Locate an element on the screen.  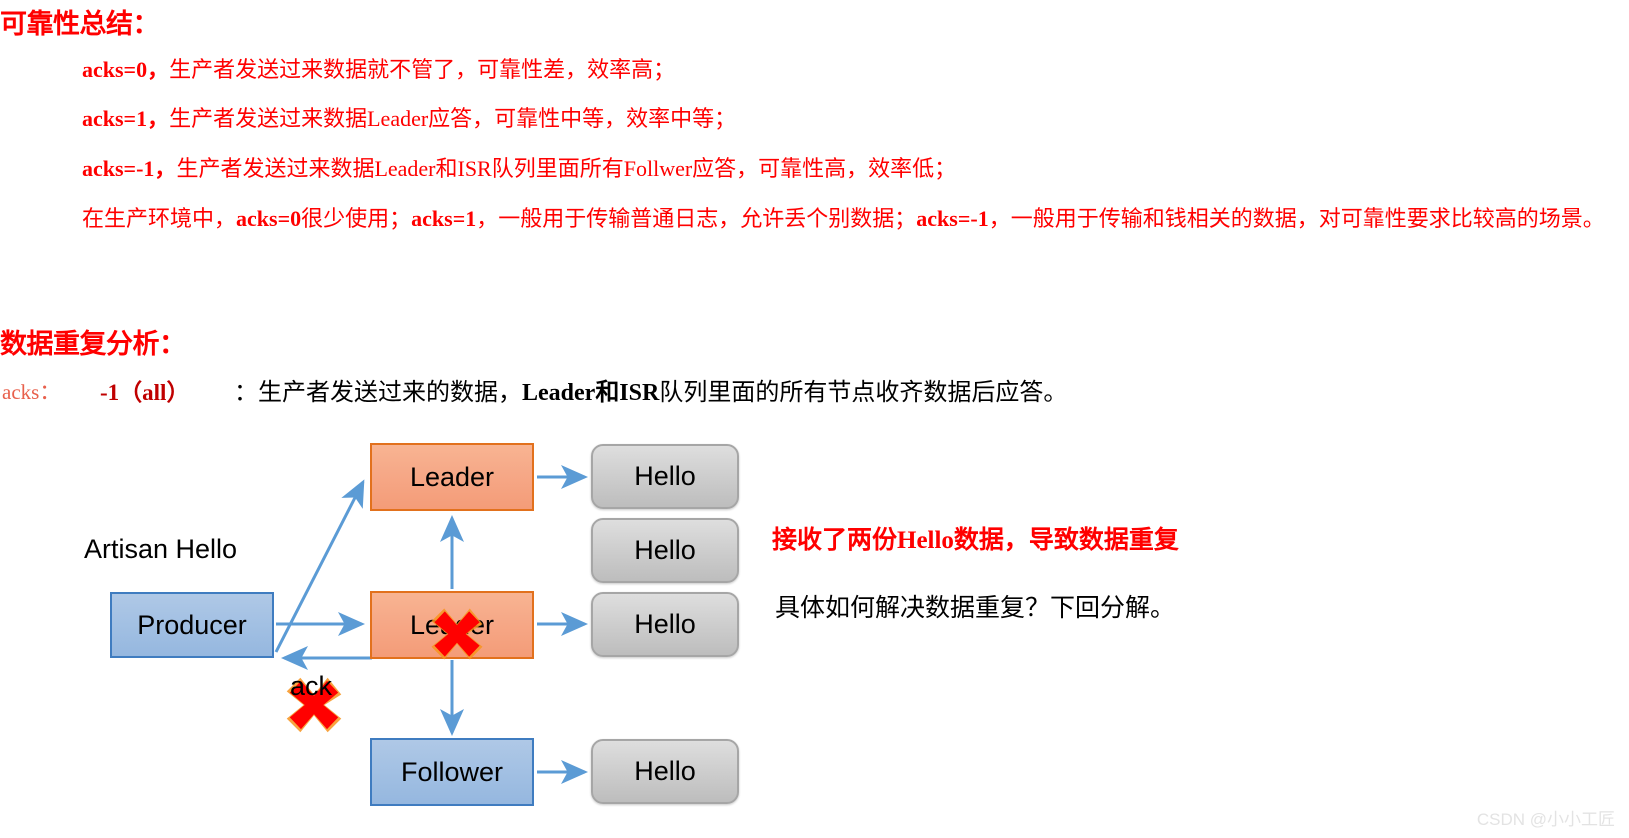
duplicate-data-note: 接收了两份Hello数据，导致数据重复 is located at coordinates (975, 540).